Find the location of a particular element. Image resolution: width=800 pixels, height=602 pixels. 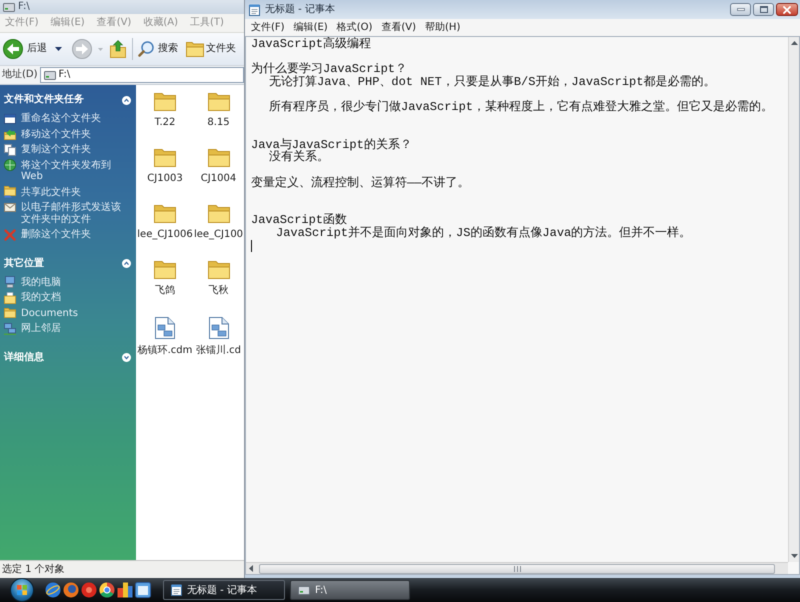

grip-icon is located at coordinates (517, 569).